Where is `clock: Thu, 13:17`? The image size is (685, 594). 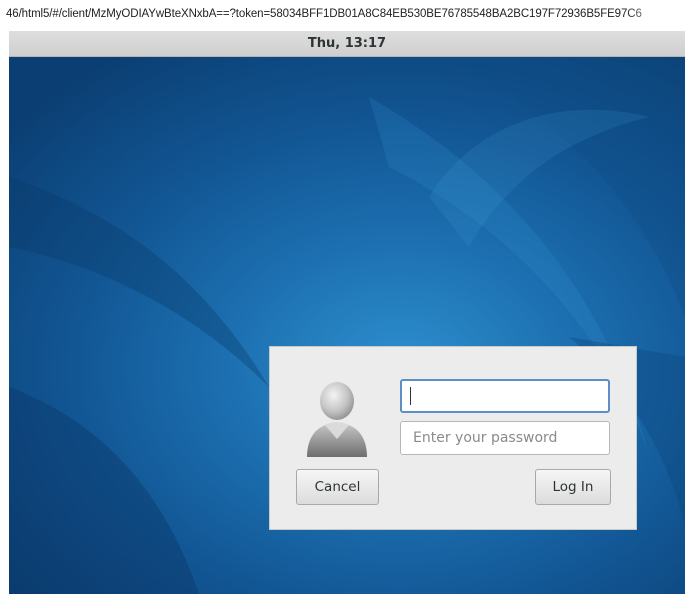
clock: Thu, 13:17 is located at coordinates (347, 43).